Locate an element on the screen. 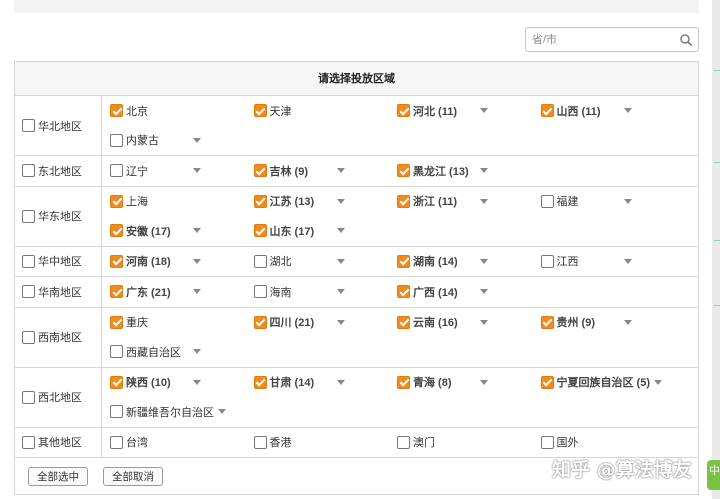 This screenshot has height=499, width=720. province-item: 陕西 (10) is located at coordinates (174, 383).